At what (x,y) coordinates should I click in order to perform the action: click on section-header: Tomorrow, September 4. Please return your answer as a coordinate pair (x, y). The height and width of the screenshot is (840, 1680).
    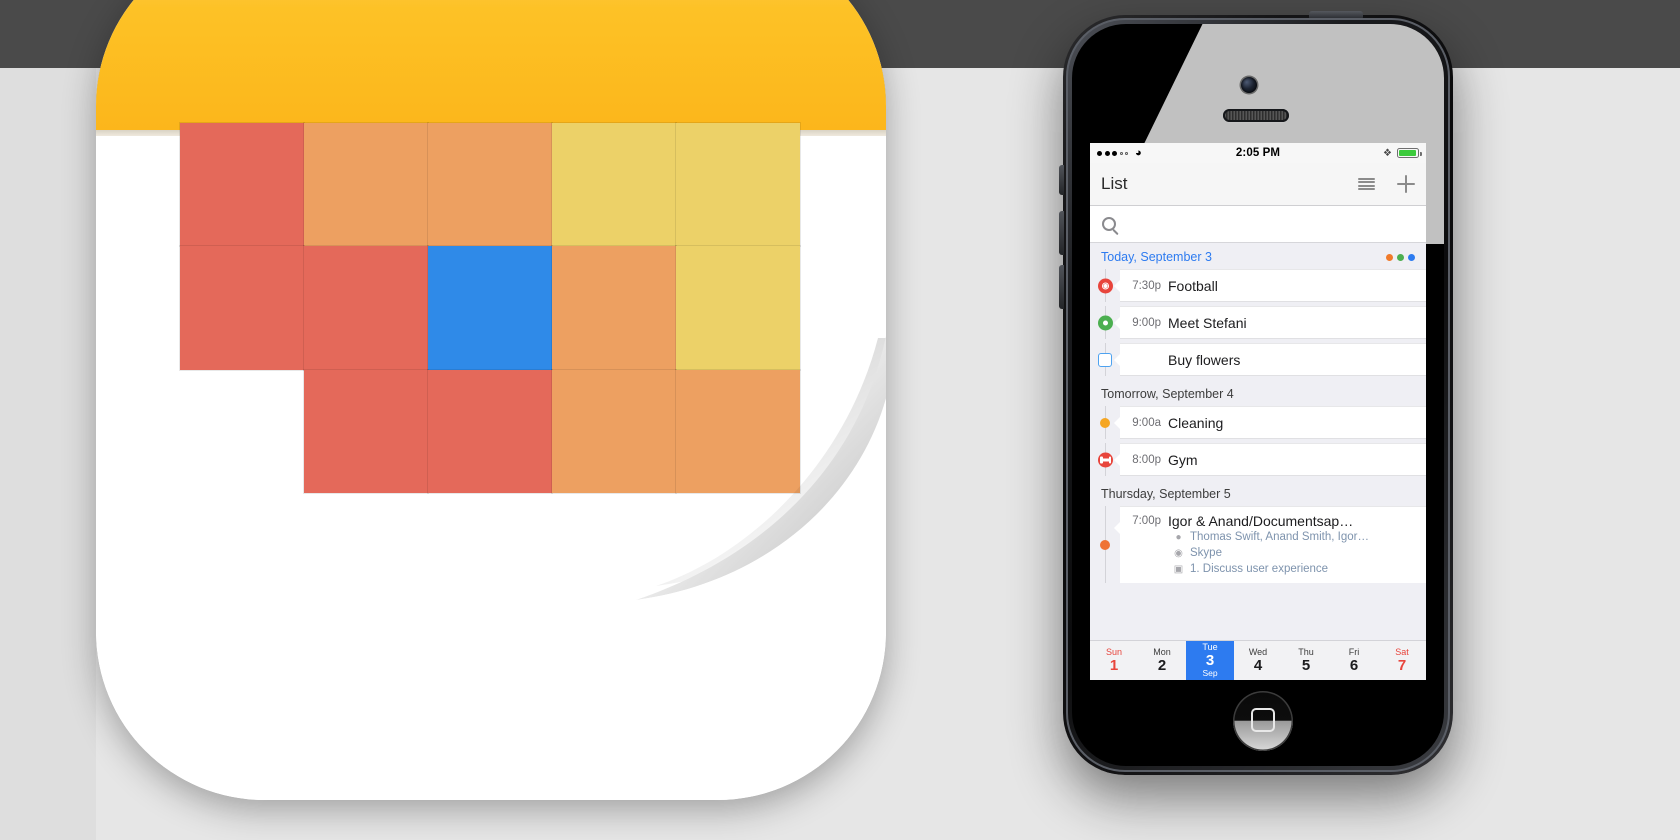
    Looking at the image, I should click on (1258, 393).